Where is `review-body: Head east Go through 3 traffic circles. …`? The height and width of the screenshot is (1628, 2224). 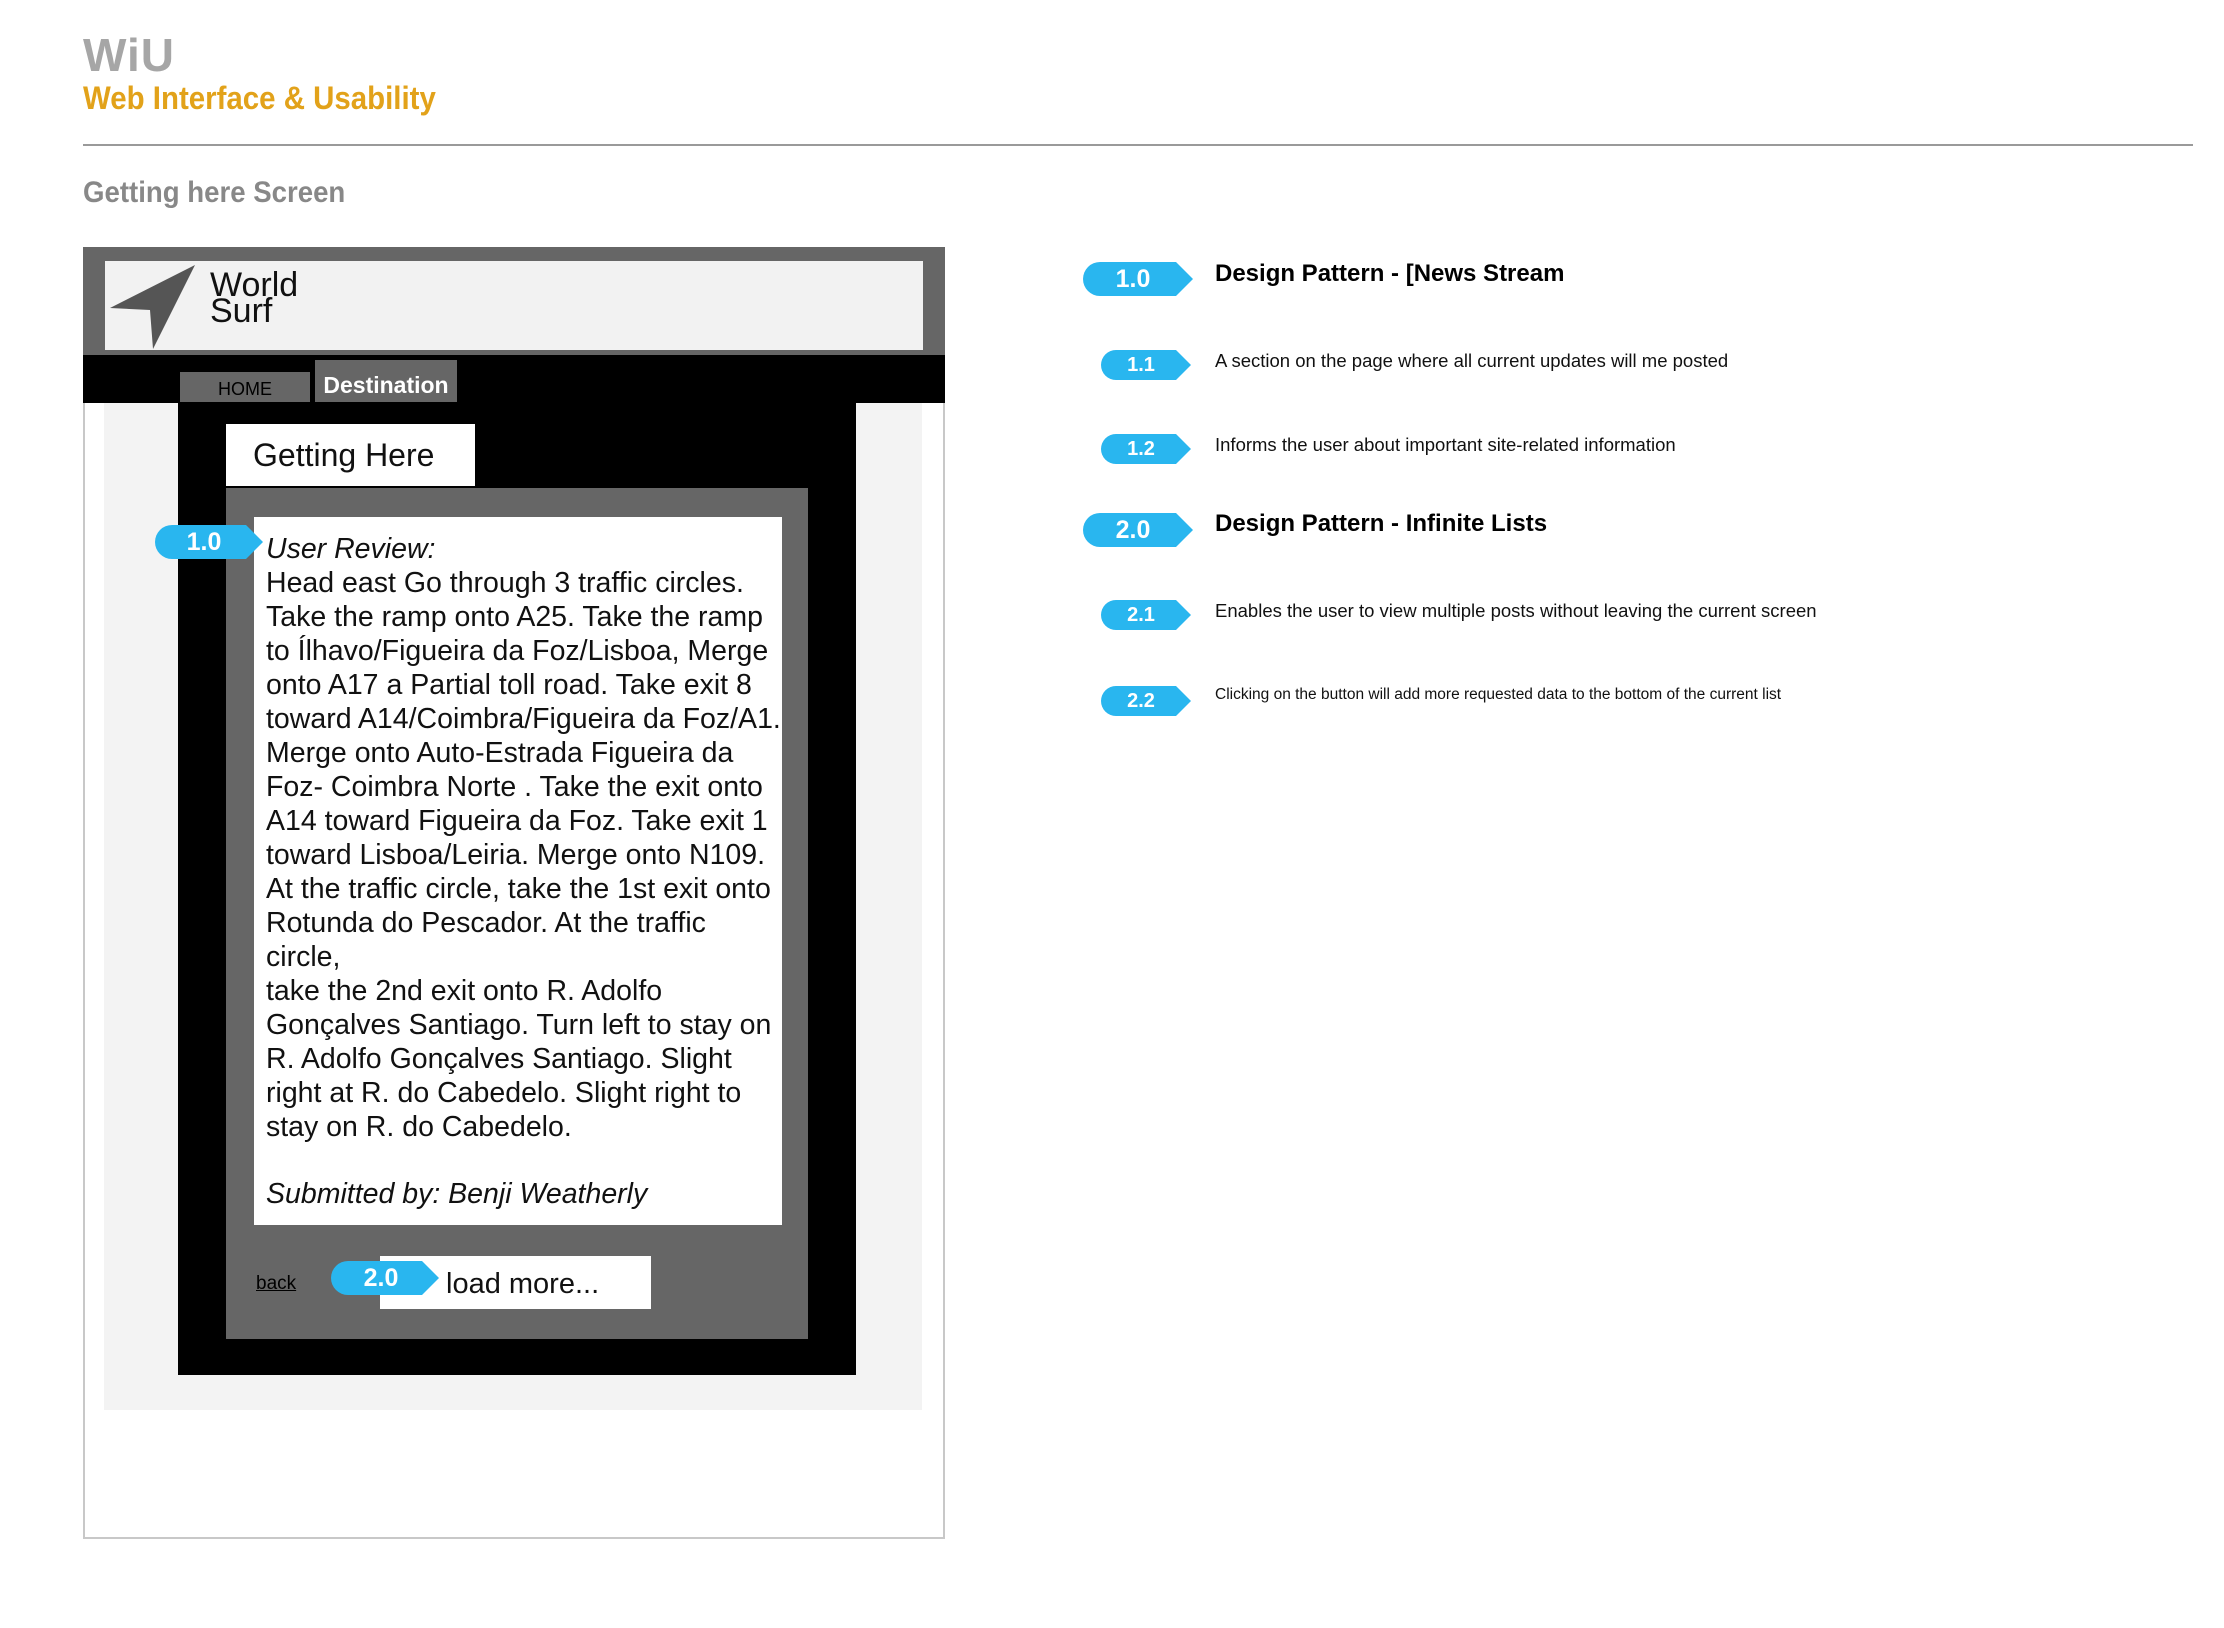
review-body: Head east Go through 3 traffic circles. … is located at coordinates (523, 855).